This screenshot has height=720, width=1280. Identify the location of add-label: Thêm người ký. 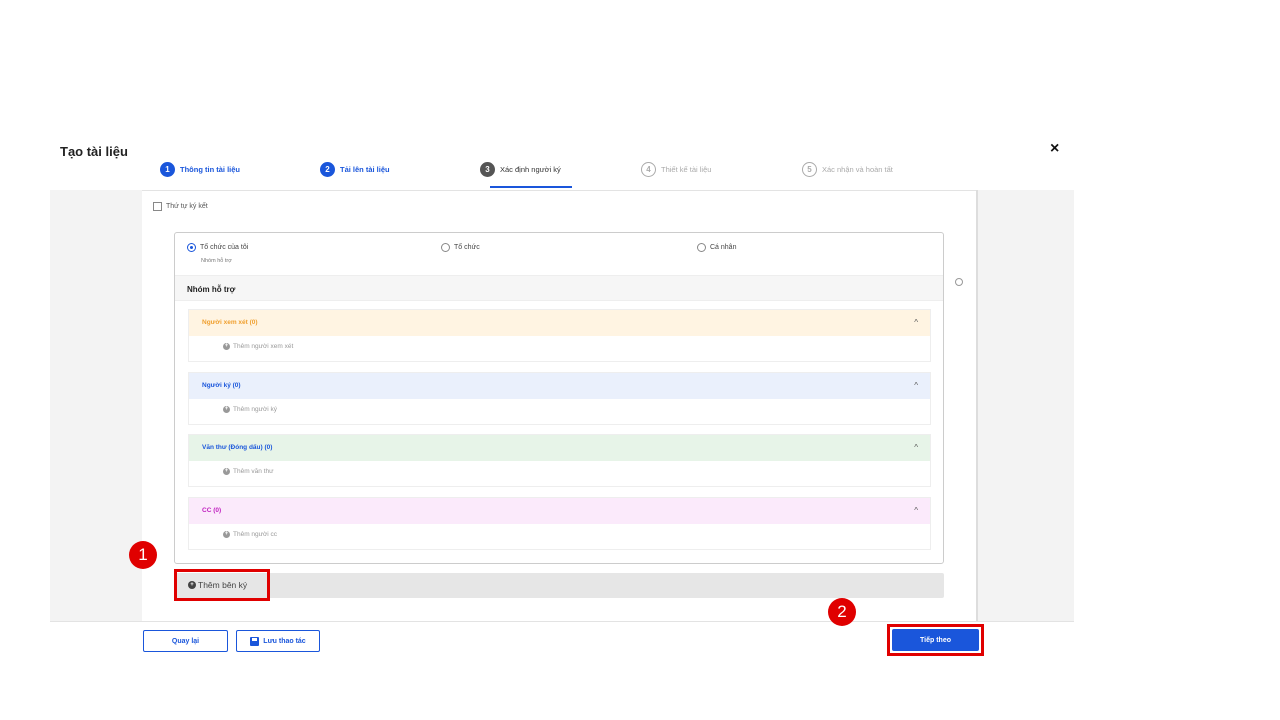
(255, 409).